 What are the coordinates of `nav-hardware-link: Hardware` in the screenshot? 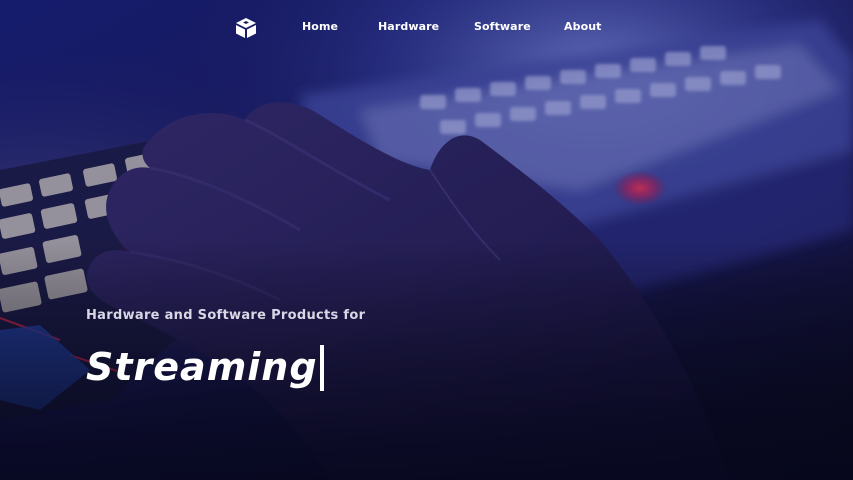 It's located at (408, 26).